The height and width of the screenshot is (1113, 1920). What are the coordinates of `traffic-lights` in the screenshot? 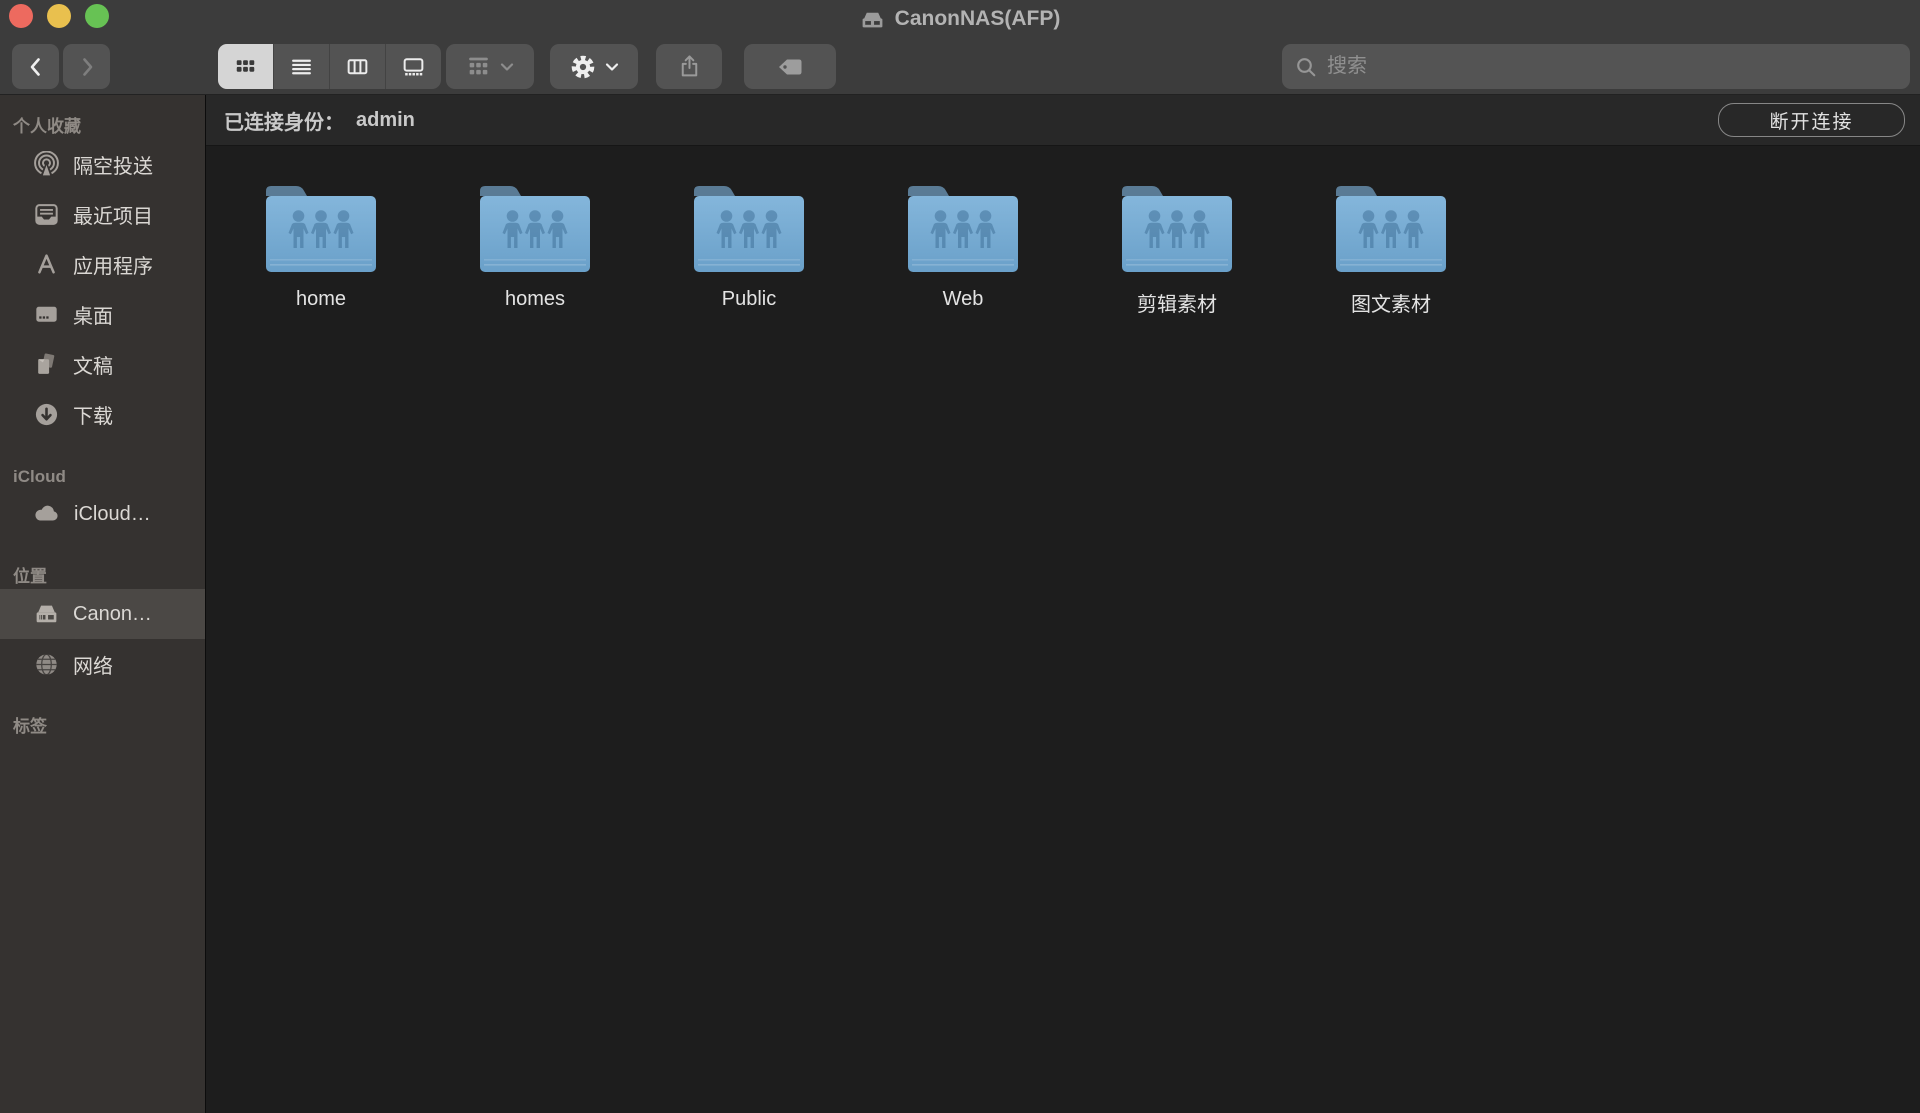 It's located at (59, 16).